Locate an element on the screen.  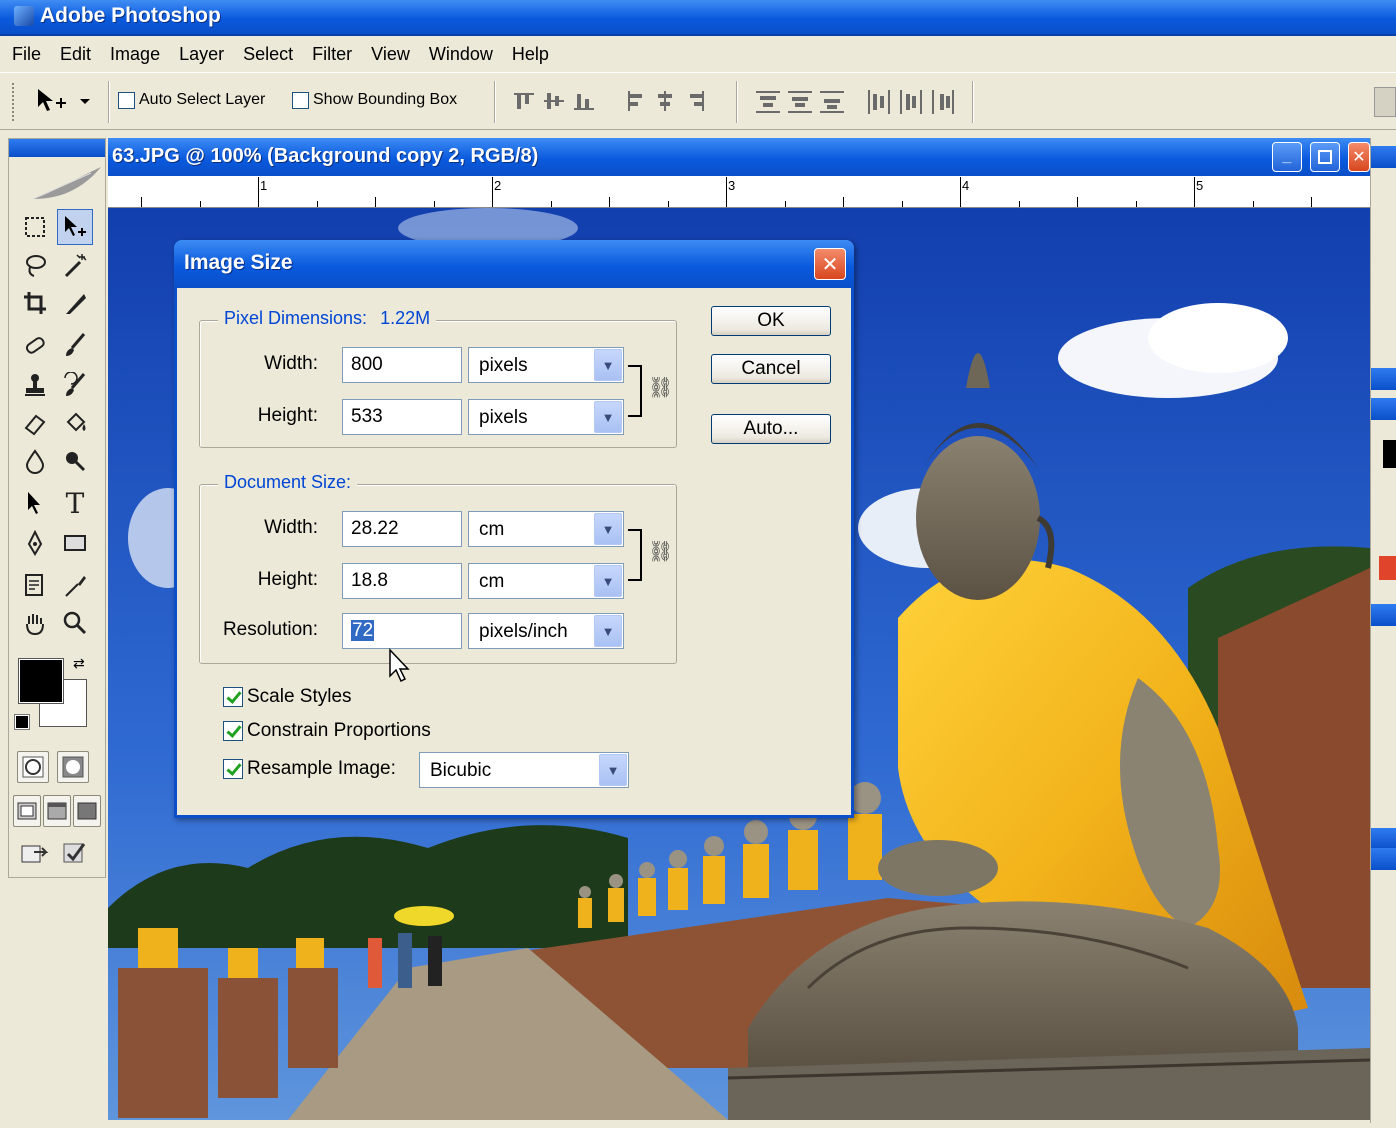
crop-tool is located at coordinates (35, 303).